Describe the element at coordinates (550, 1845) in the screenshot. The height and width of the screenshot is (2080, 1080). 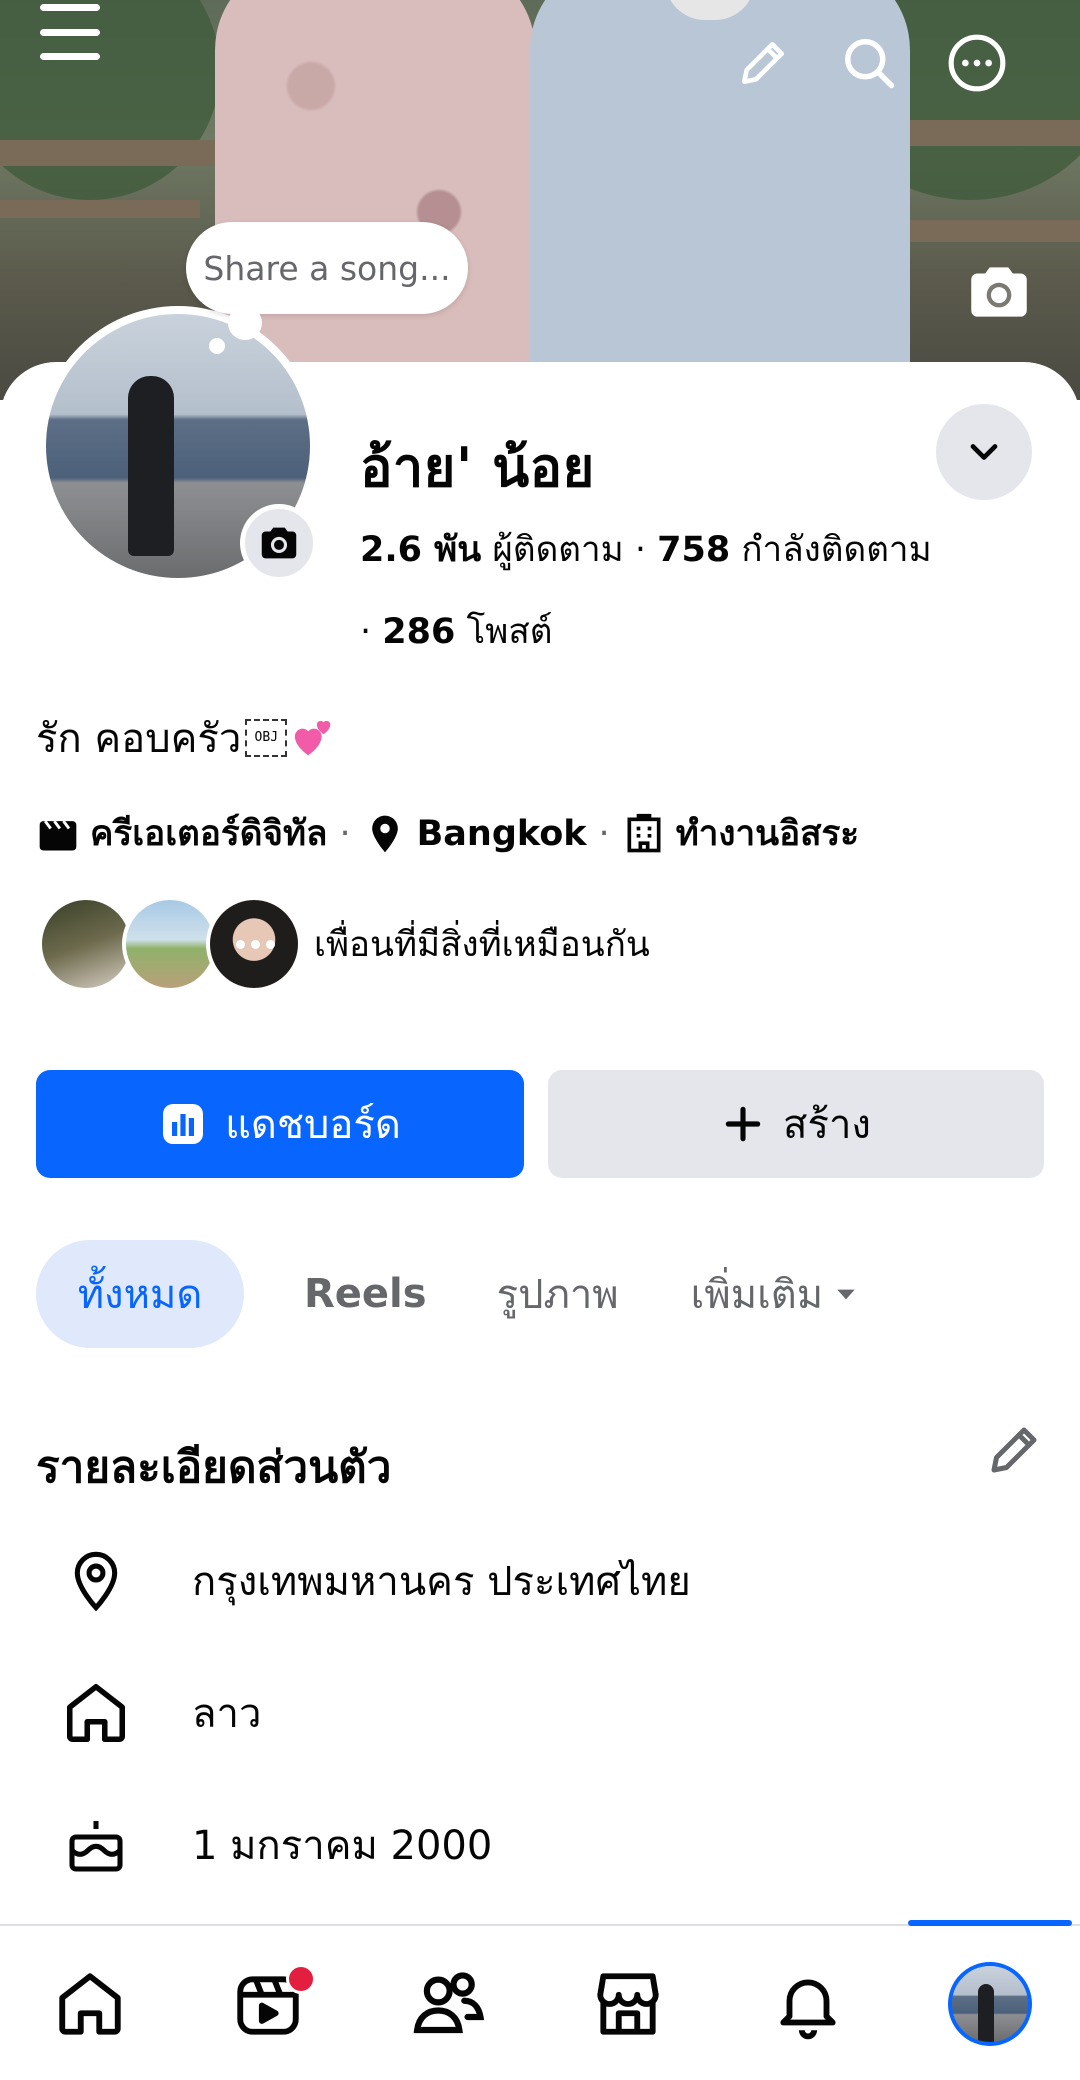
I see `detail-row-birthday: 1 มกราคม 2000` at that location.